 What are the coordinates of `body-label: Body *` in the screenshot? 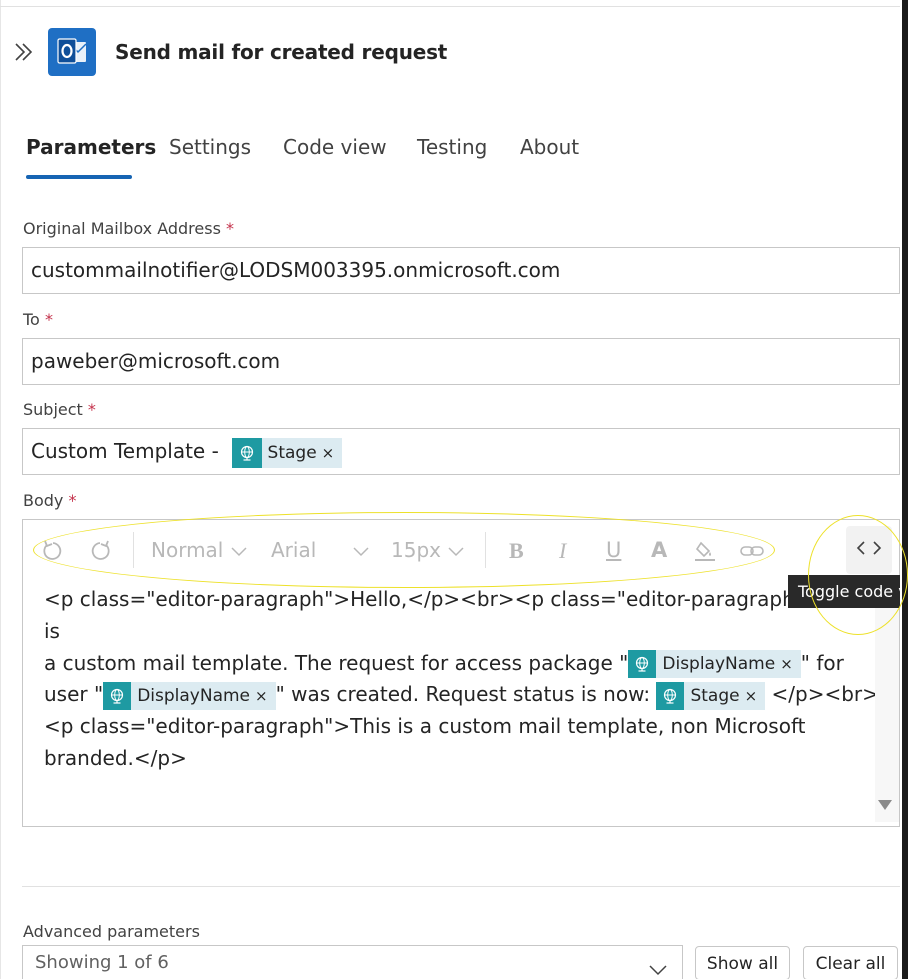 It's located at (50, 500).